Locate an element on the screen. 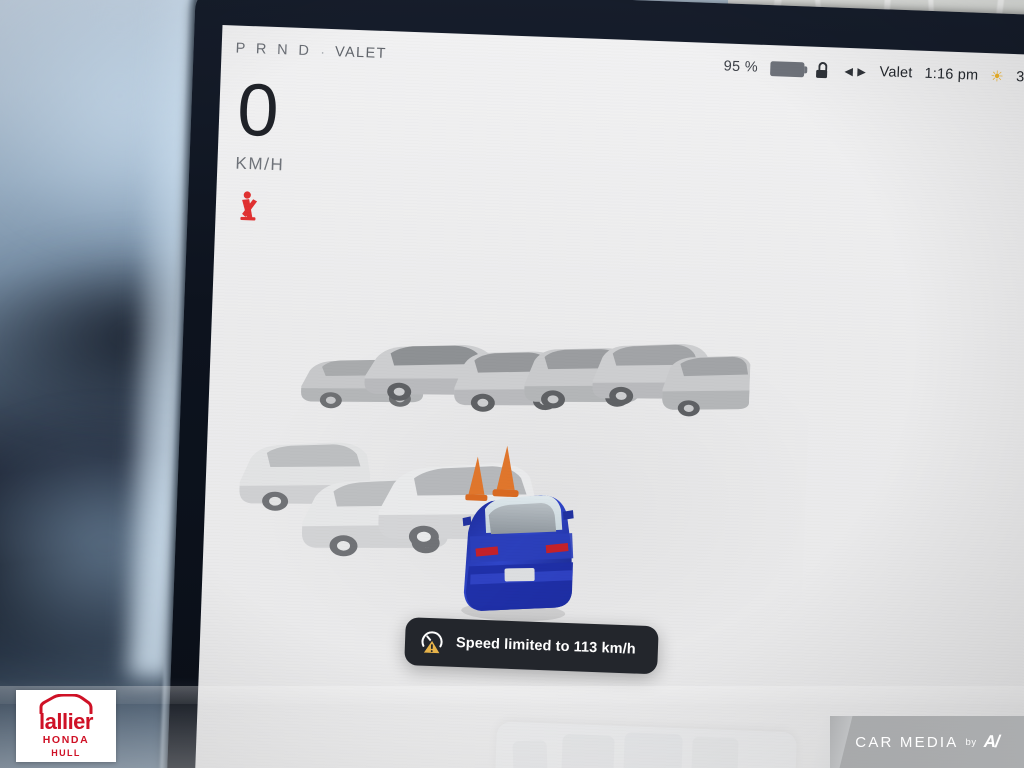  speed-limit-warning-icon is located at coordinates (432, 642).